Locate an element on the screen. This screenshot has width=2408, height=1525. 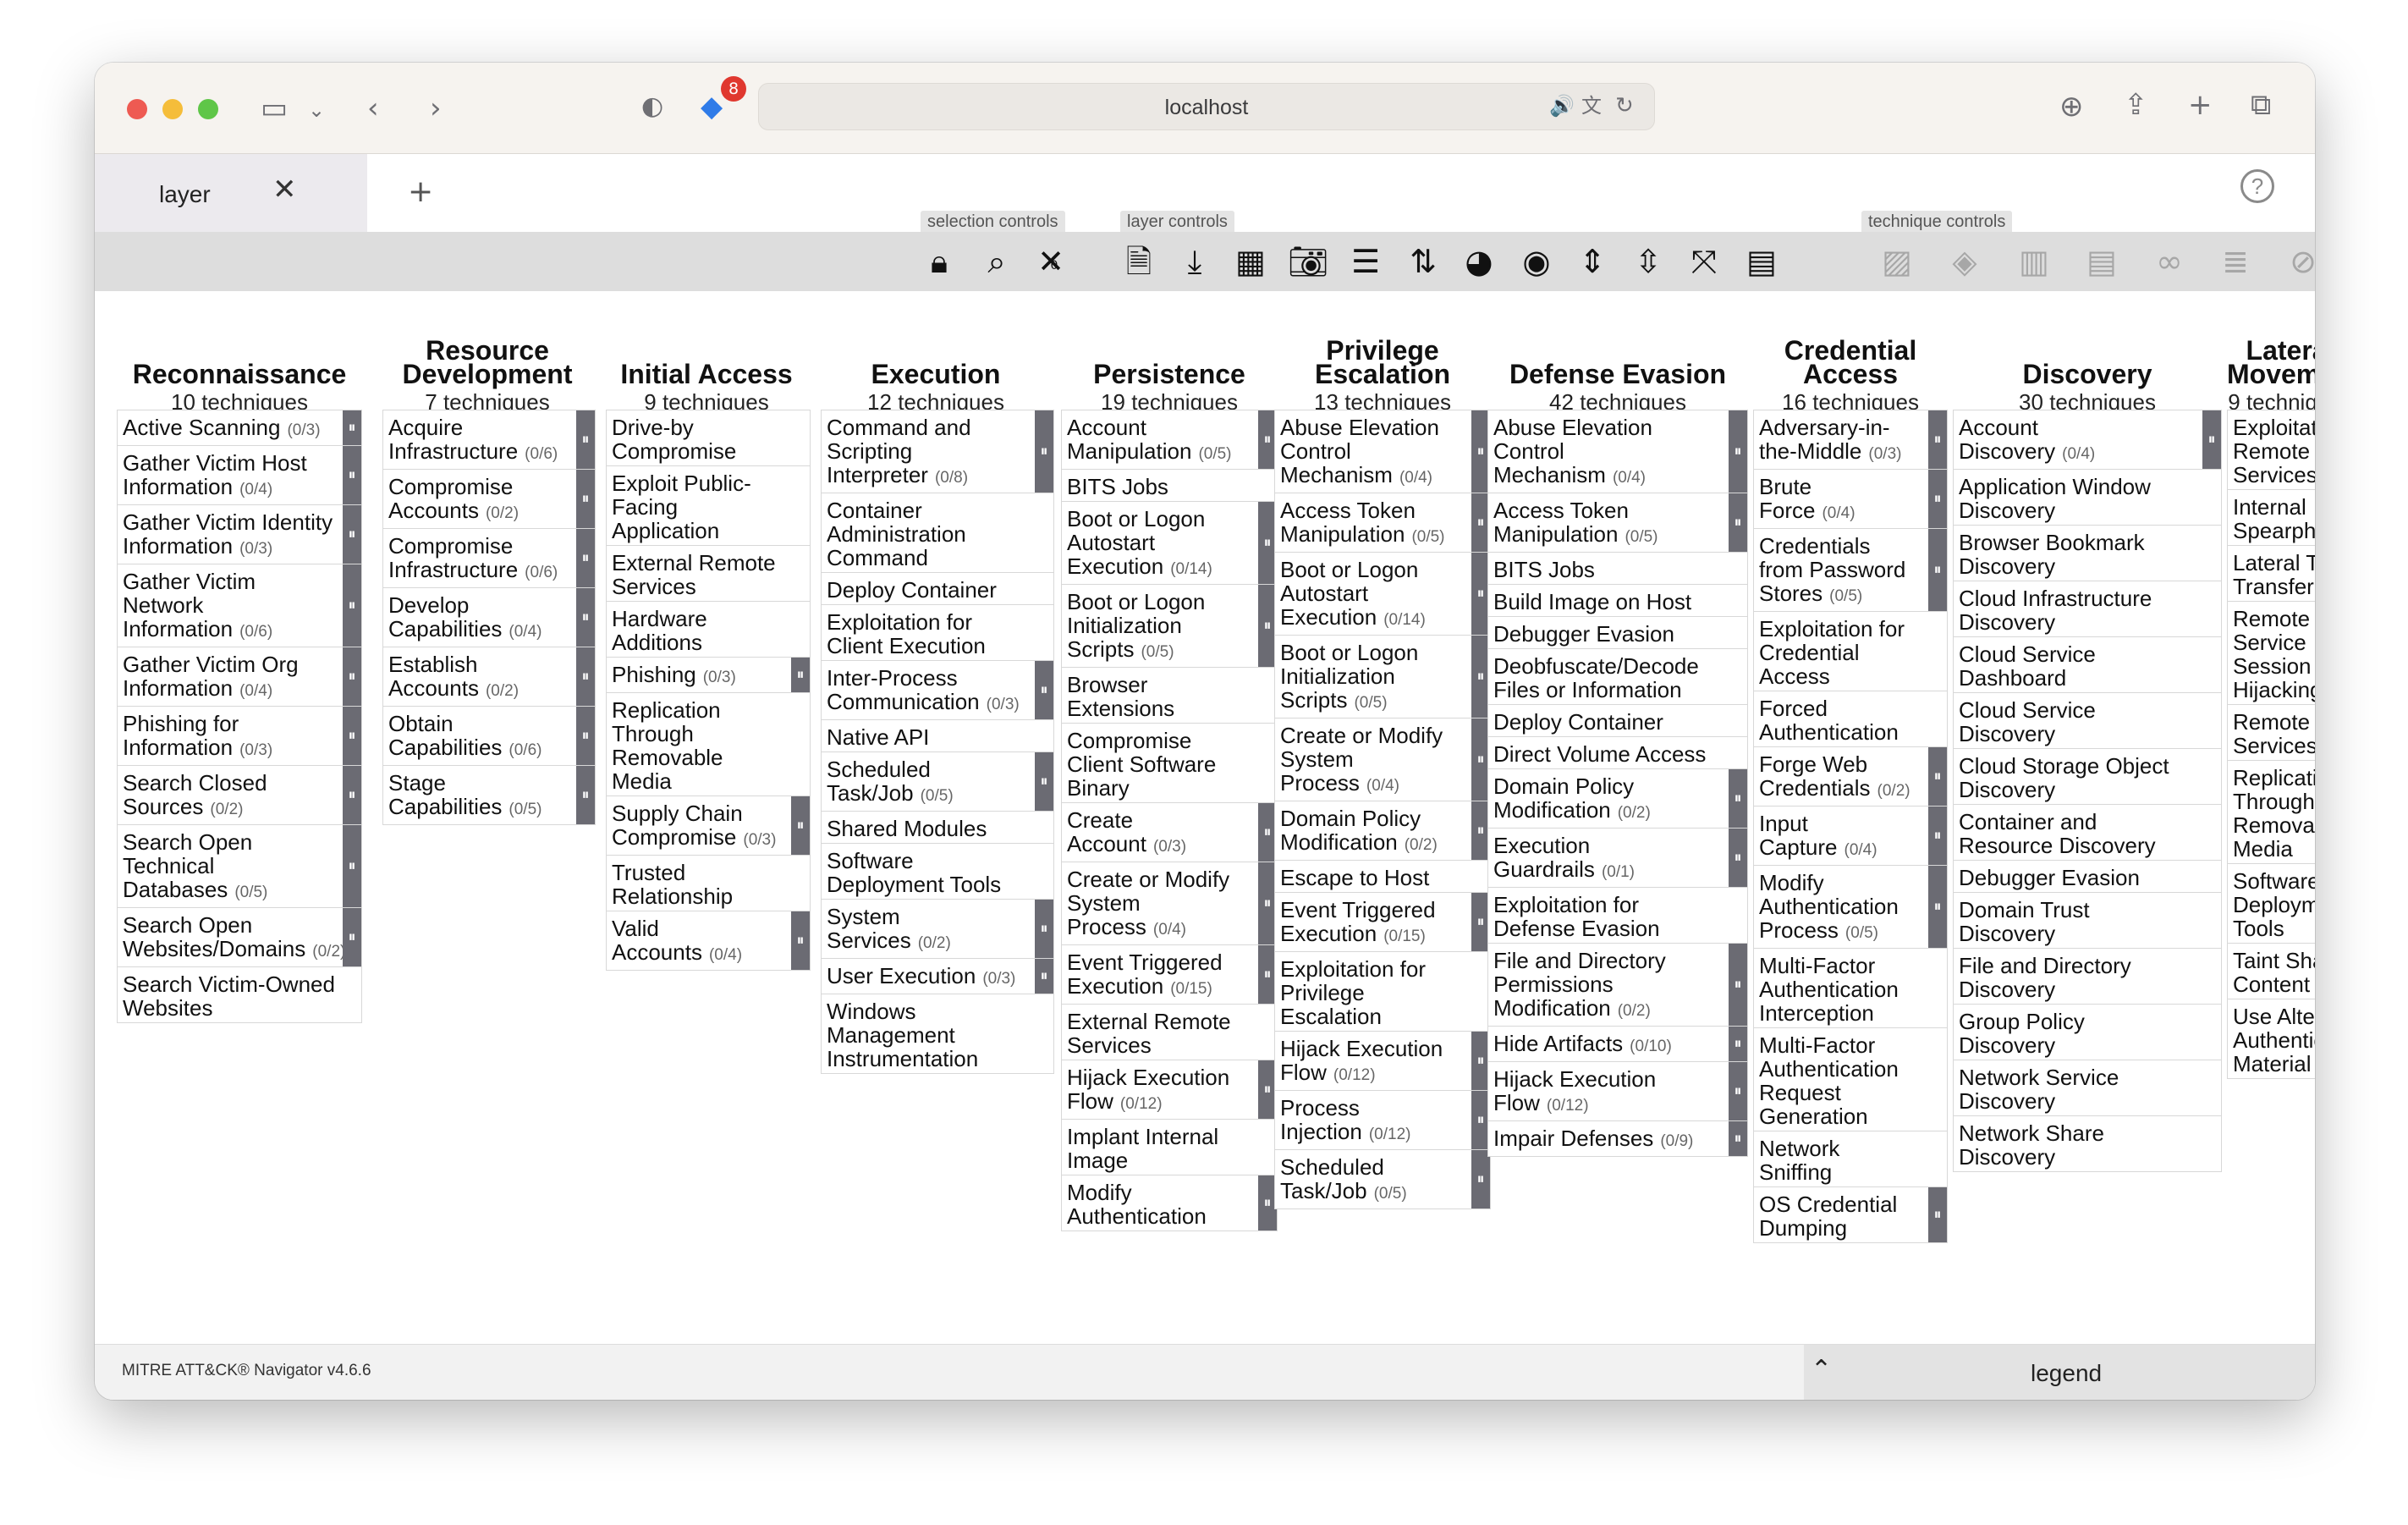
technique-cell: Windows Management Instrumentation is located at coordinates (937, 1034).